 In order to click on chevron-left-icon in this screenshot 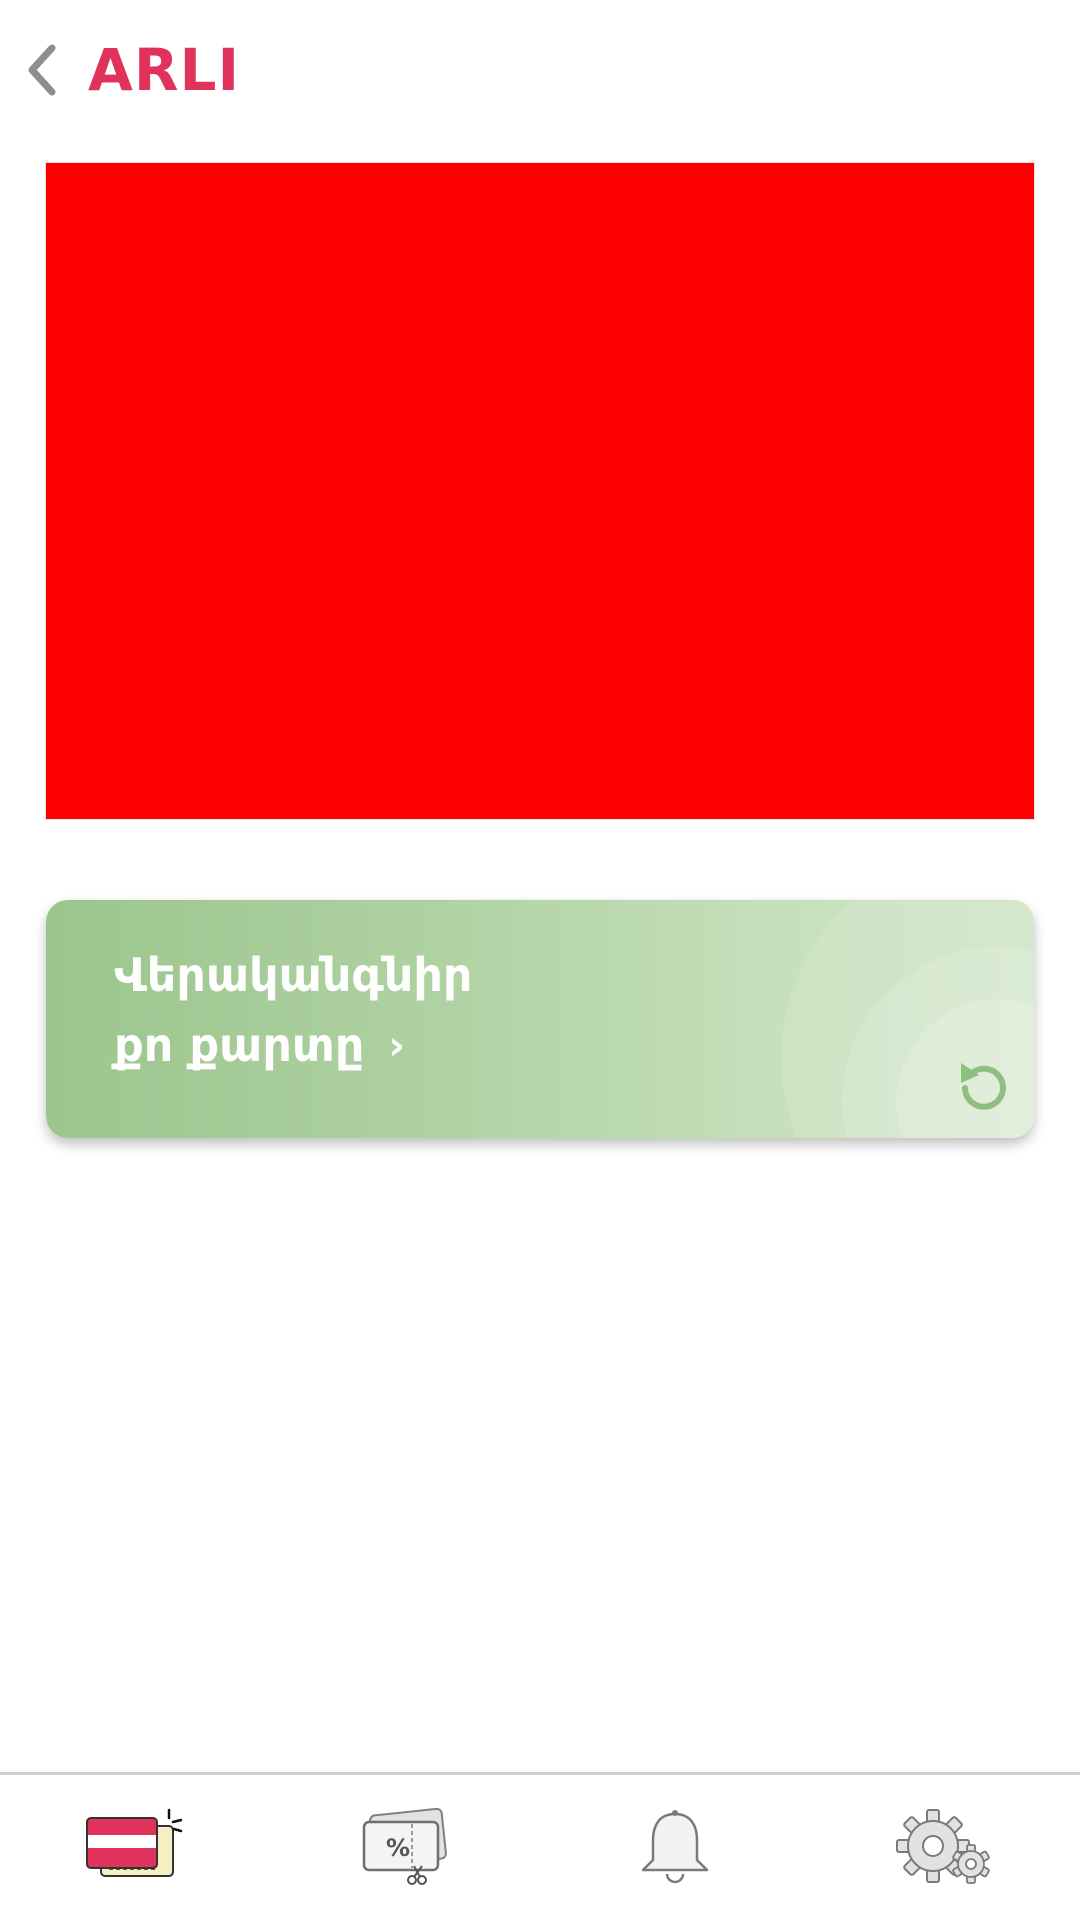, I will do `click(42, 70)`.